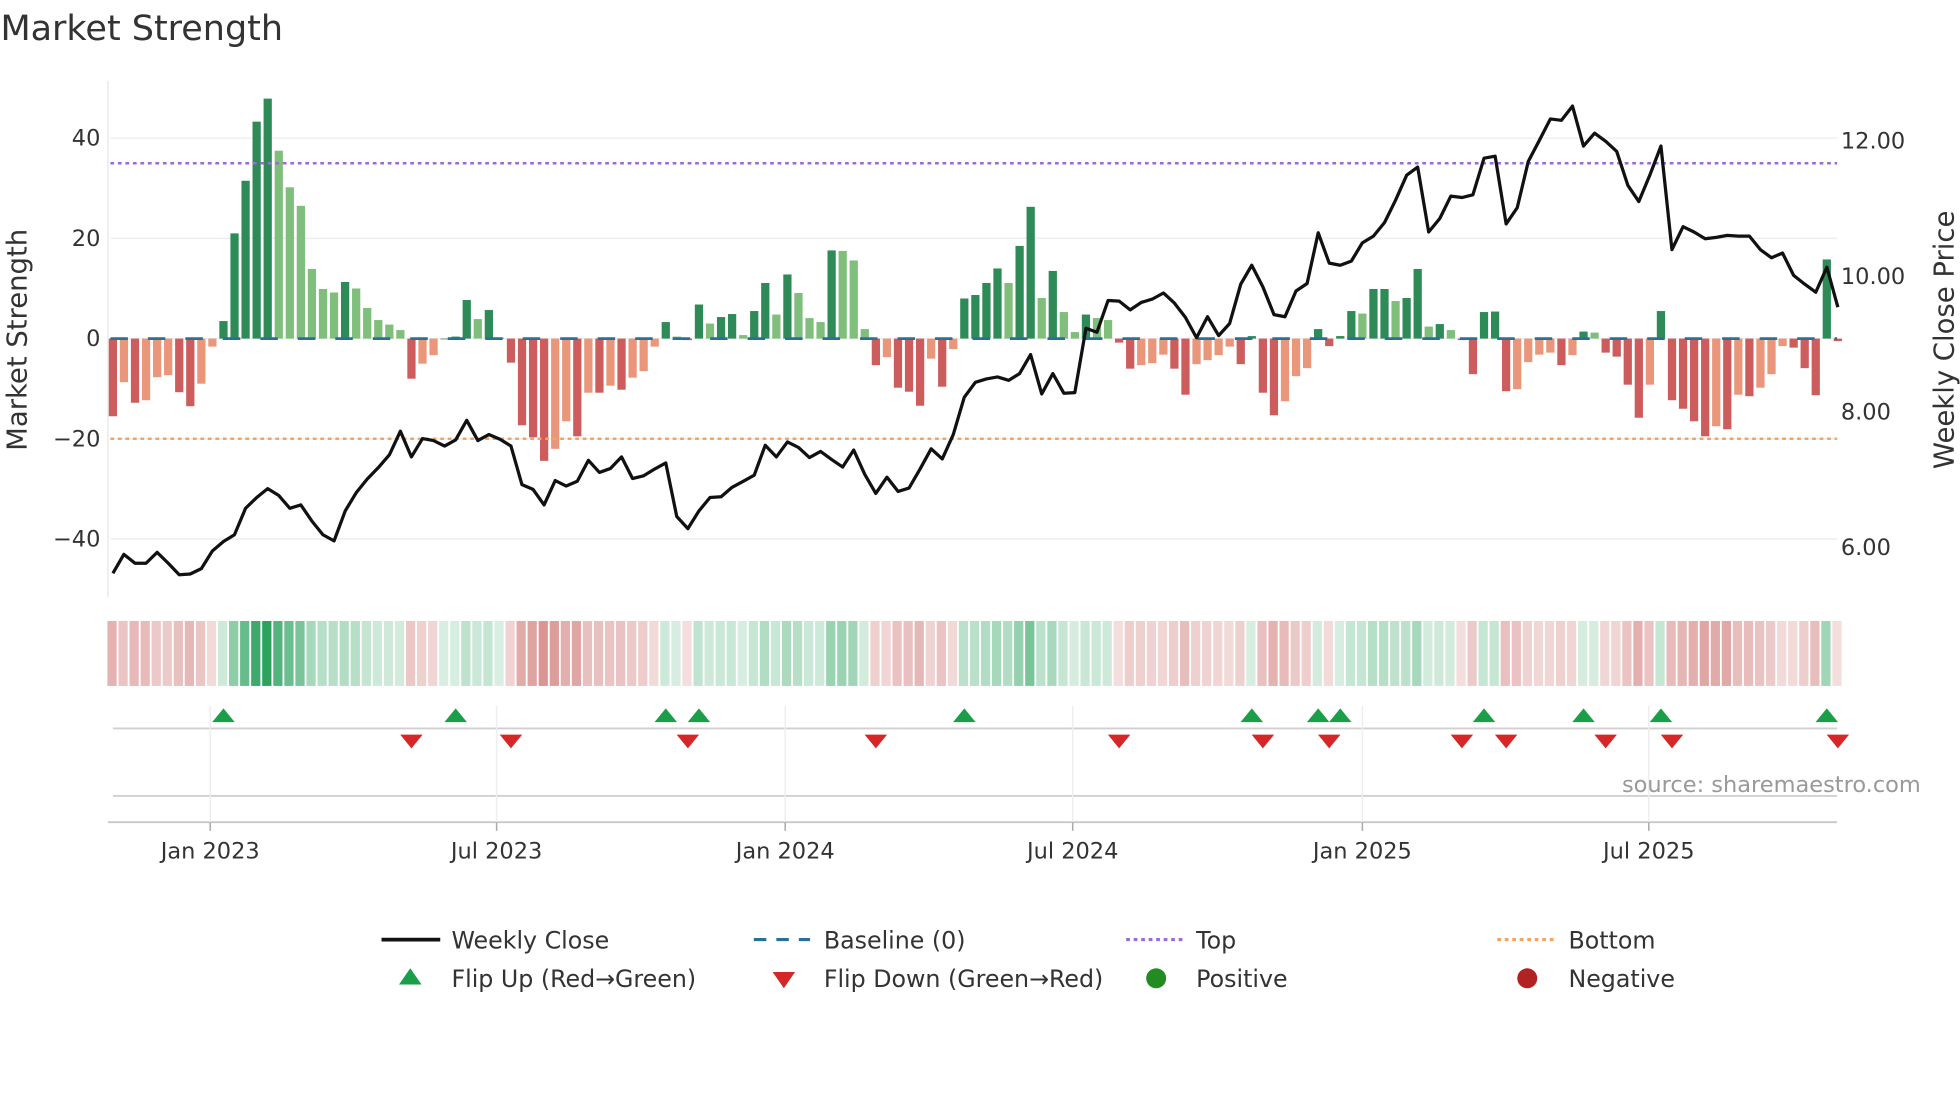 The height and width of the screenshot is (1102, 1960). What do you see at coordinates (1361, 851) in the screenshot?
I see `x-tick-label: Jan 2025` at bounding box center [1361, 851].